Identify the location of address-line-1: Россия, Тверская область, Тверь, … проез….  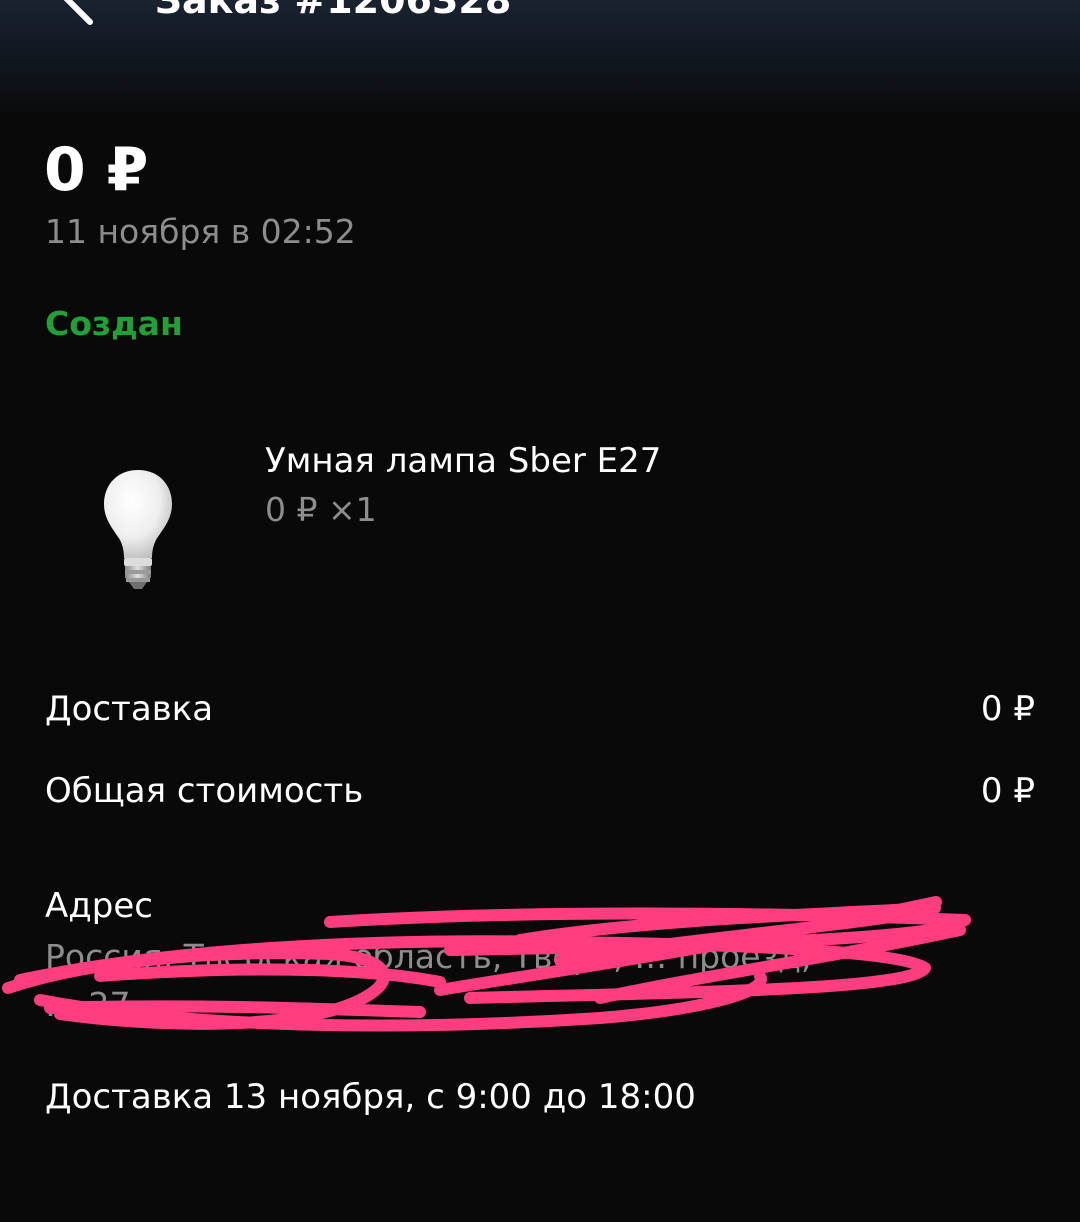
(428, 956).